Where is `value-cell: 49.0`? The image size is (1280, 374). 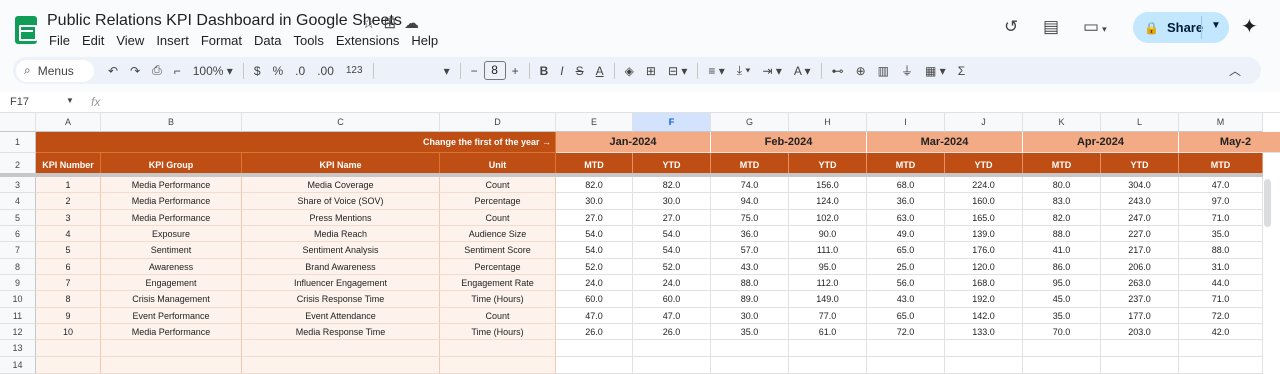 value-cell: 49.0 is located at coordinates (906, 234).